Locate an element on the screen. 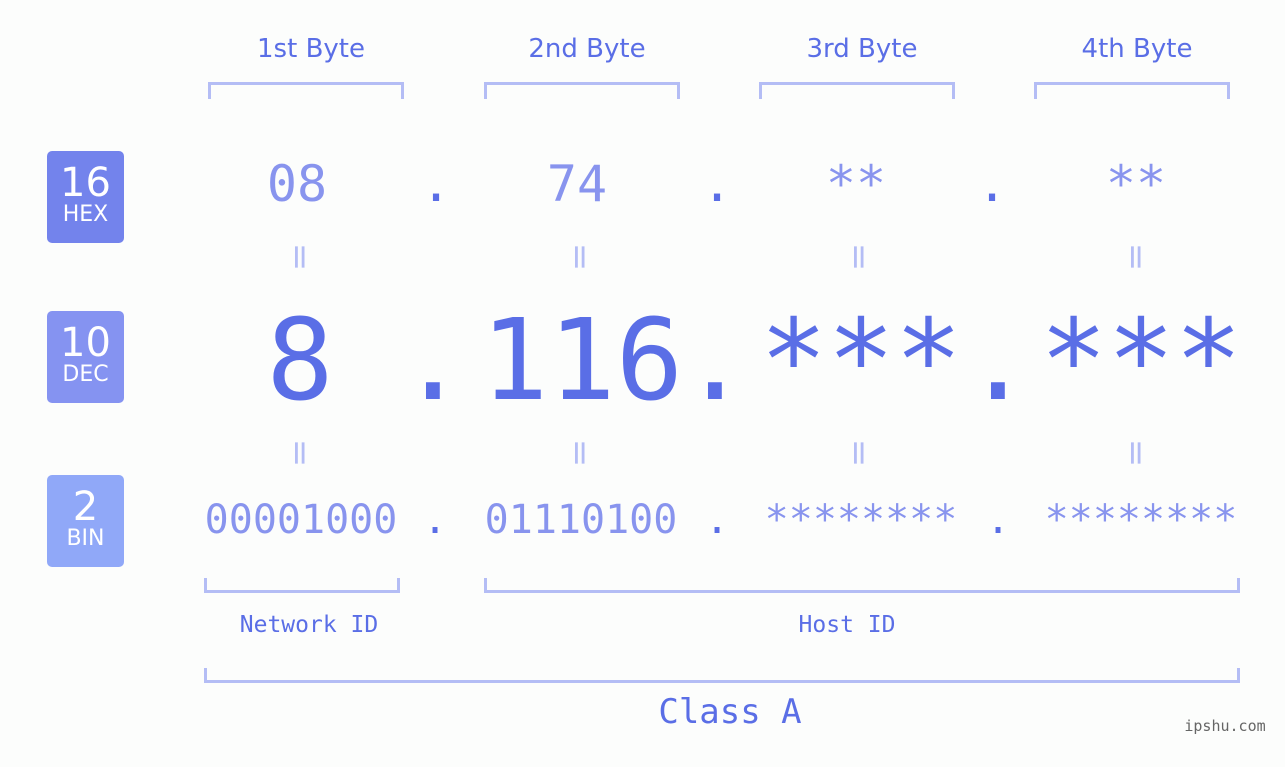 The width and height of the screenshot is (1285, 767). bin-badge-number: 2 is located at coordinates (85, 507).